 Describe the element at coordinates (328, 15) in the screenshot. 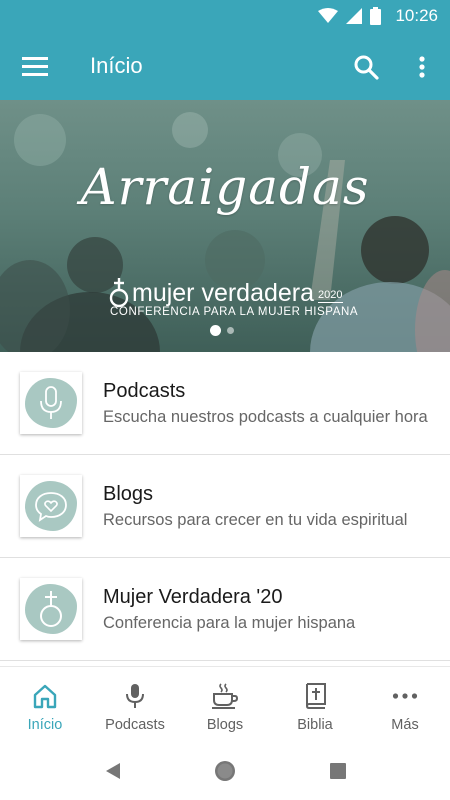

I see `wifi-icon` at that location.